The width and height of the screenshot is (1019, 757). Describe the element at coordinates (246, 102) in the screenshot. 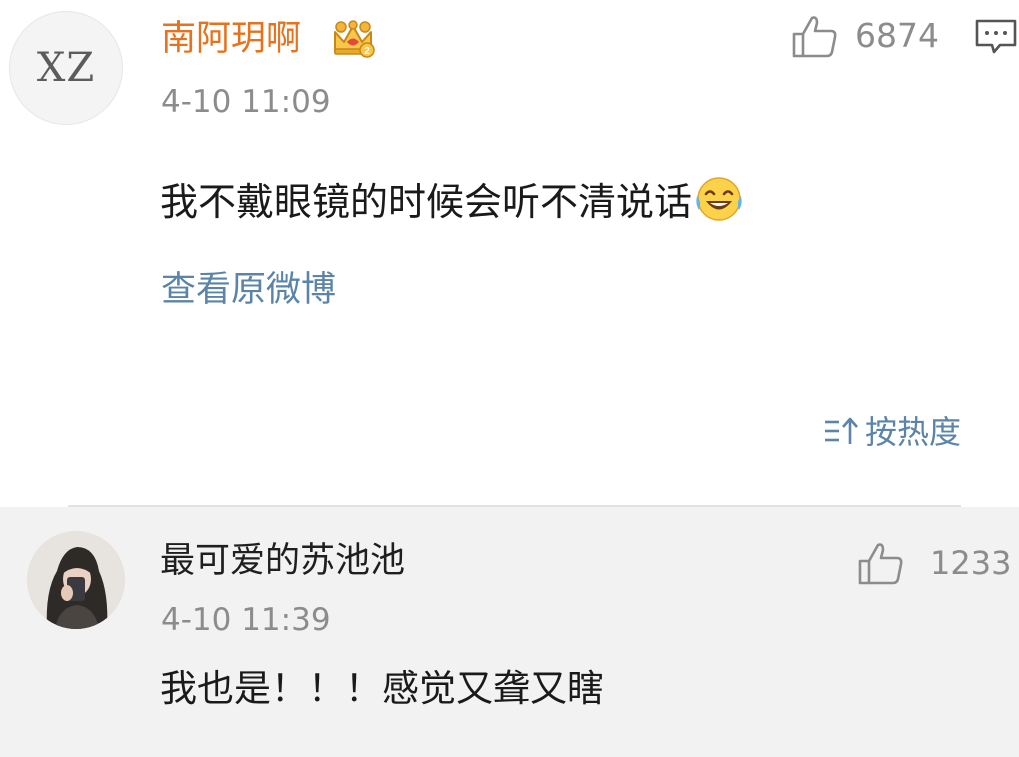

I see `comment-timestamp: 4-10 11:09` at that location.